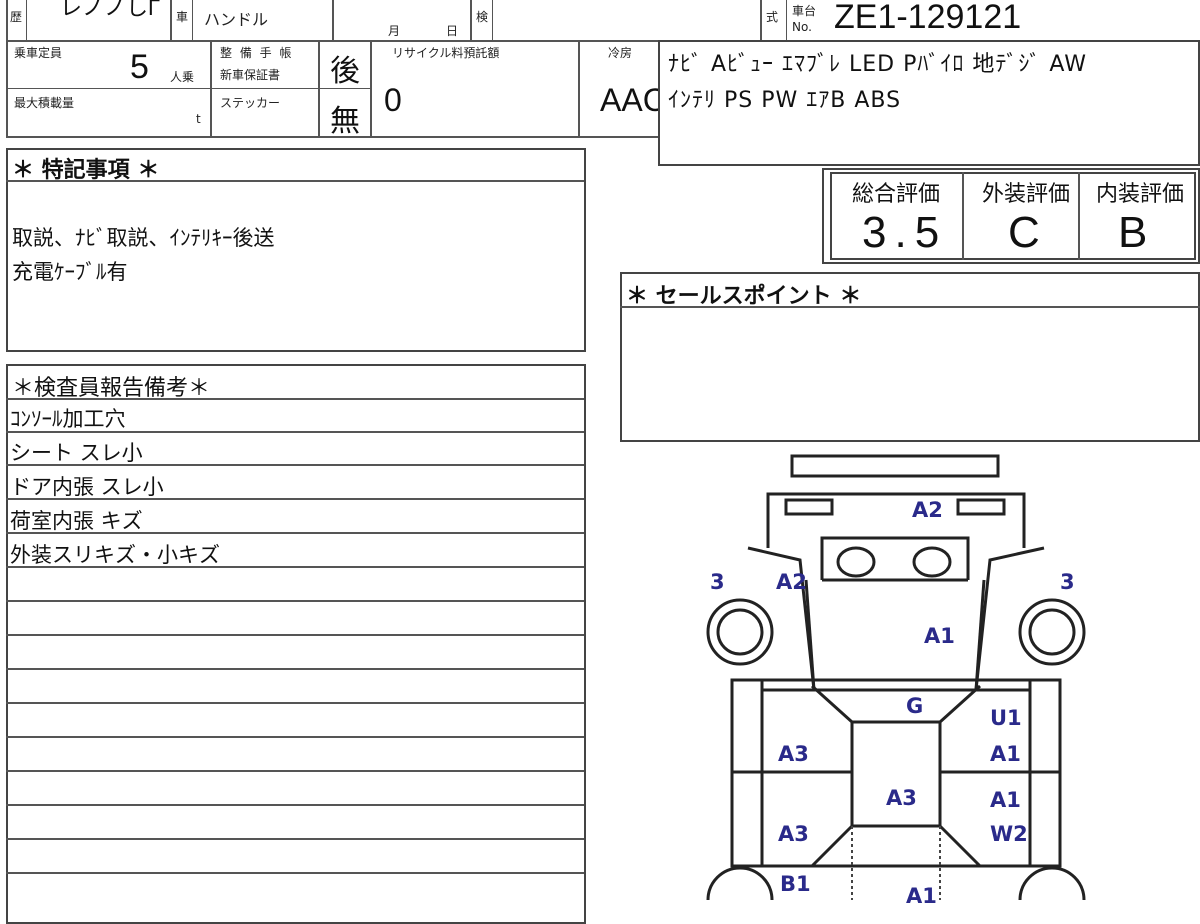 The image size is (1200, 924). Describe the element at coordinates (901, 798) in the screenshot. I see `damage-roof: A3` at that location.